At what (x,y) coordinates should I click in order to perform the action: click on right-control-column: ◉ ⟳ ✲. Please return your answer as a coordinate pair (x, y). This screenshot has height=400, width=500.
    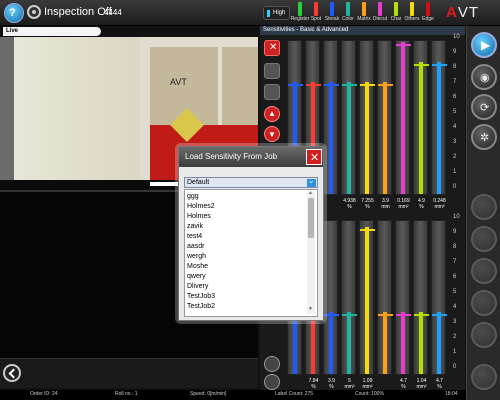
    Looking at the image, I should click on (483, 213).